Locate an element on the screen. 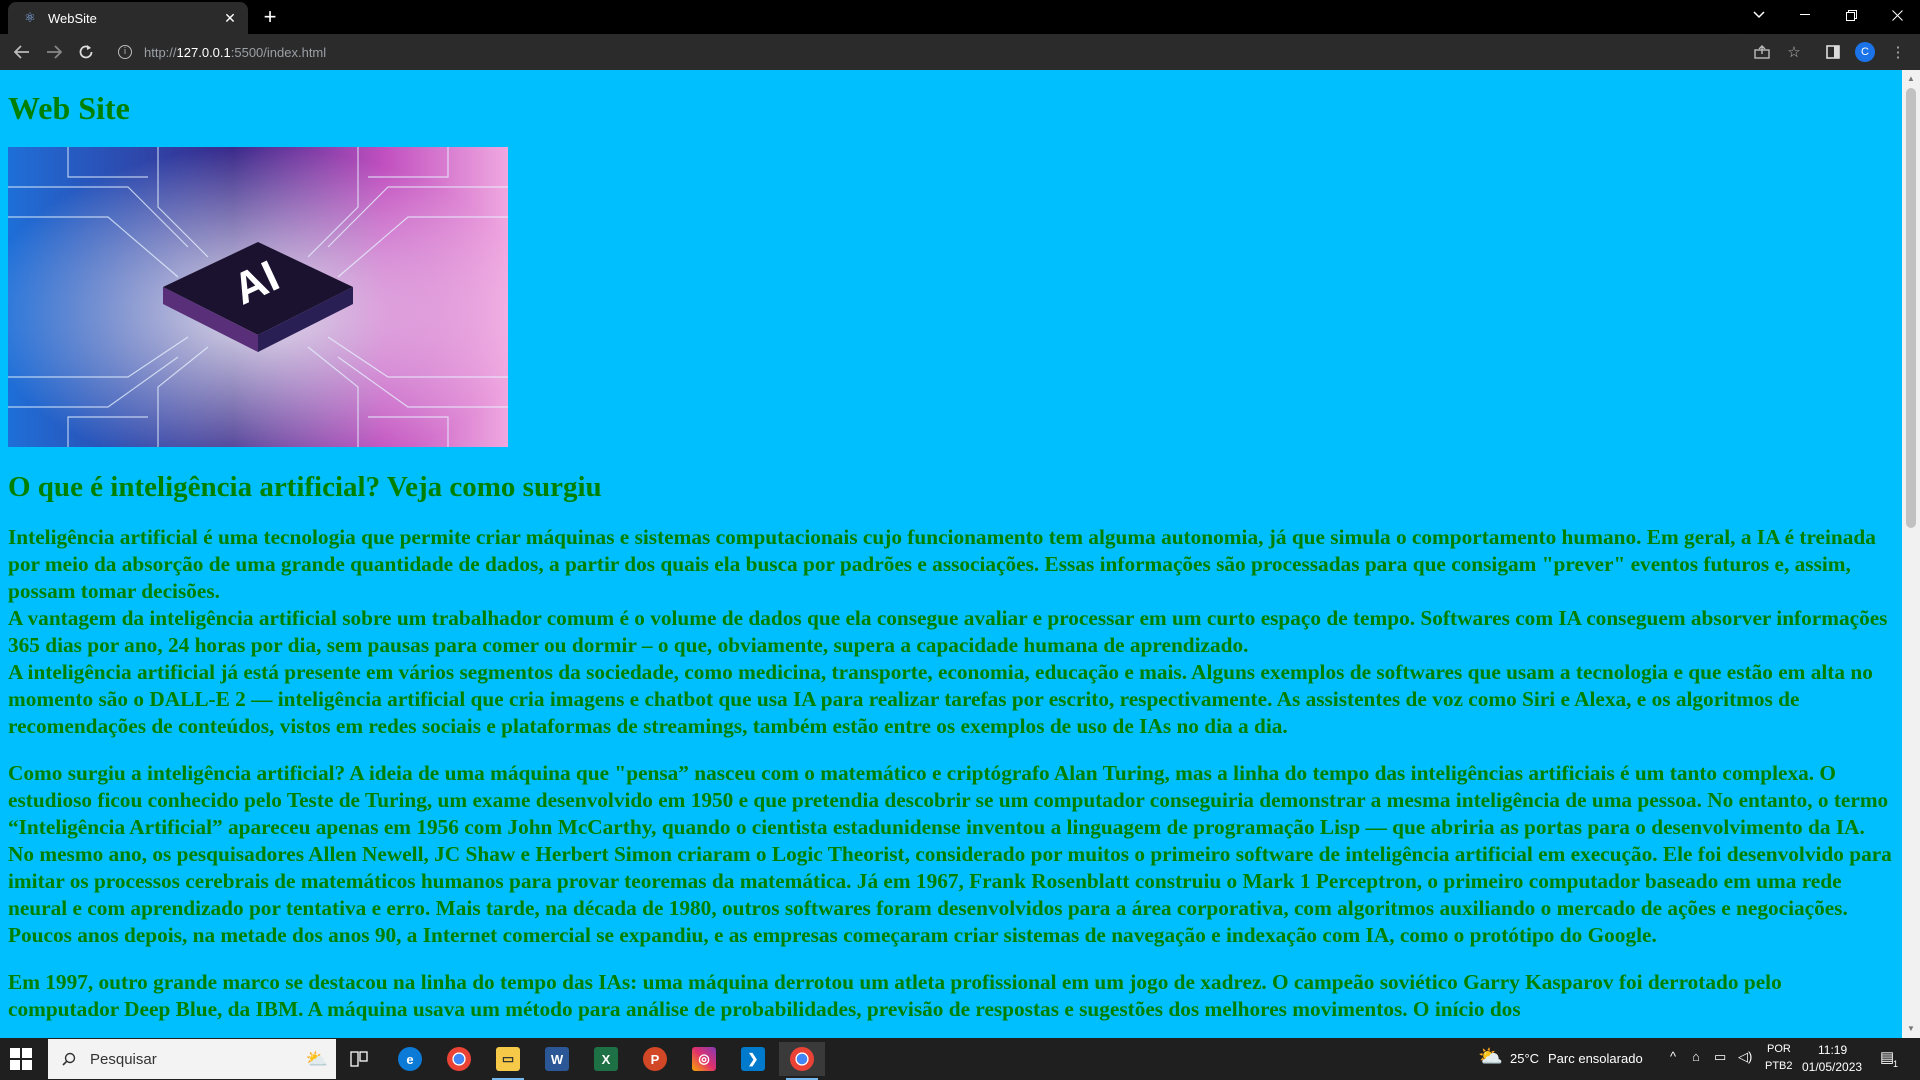  language-indicator: POR is located at coordinates (1779, 1049).